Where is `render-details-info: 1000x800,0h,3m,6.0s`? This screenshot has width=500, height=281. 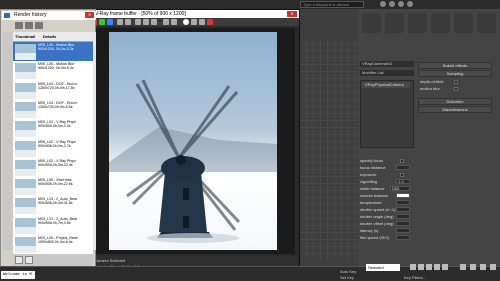
render-details-info: 1000x800,0h,3m,6.0s is located at coordinates (55, 242).